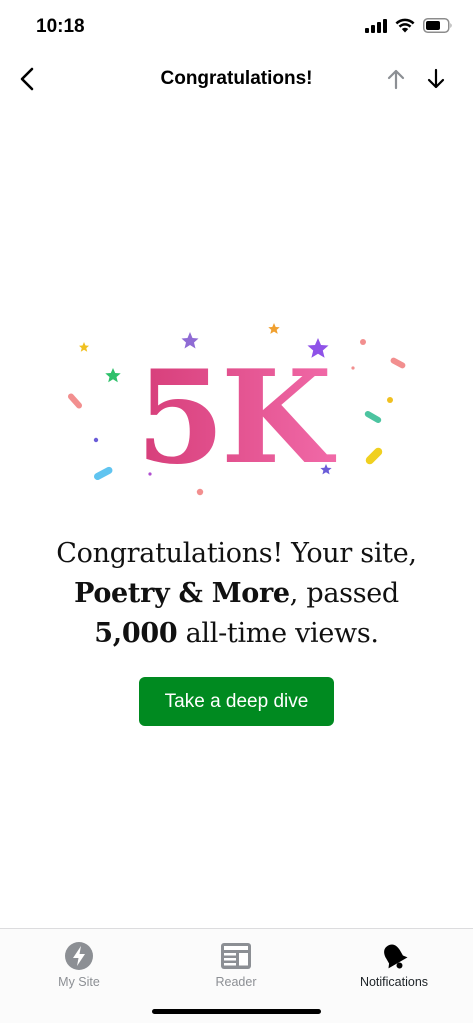 Image resolution: width=473 pixels, height=1023 pixels. I want to click on arrow-down-icon, so click(436, 78).